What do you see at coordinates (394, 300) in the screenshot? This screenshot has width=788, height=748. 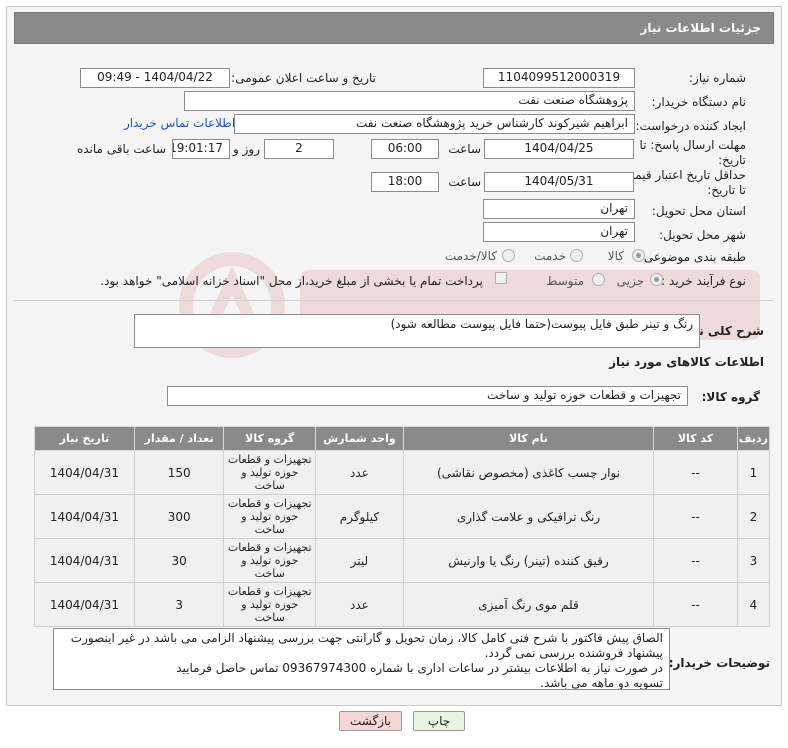 I see `section-divider` at bounding box center [394, 300].